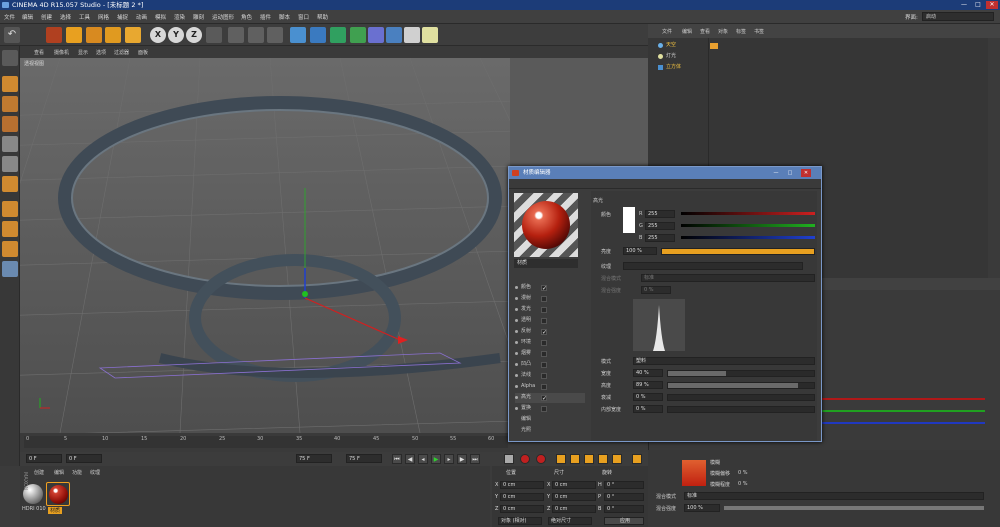  What do you see at coordinates (687, 31) in the screenshot?
I see `obj-tab-edit: 编辑` at bounding box center [687, 31].